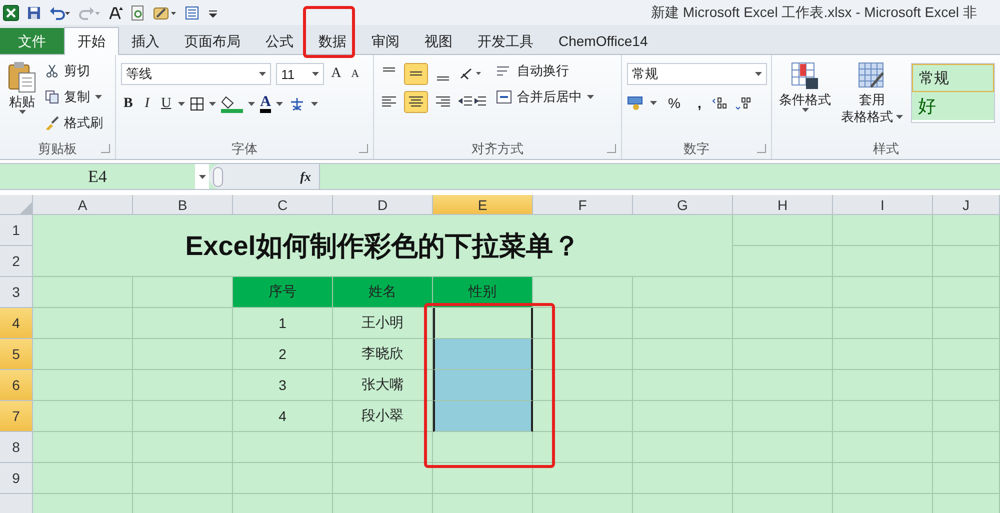  I want to click on row-header: 6, so click(16, 385).